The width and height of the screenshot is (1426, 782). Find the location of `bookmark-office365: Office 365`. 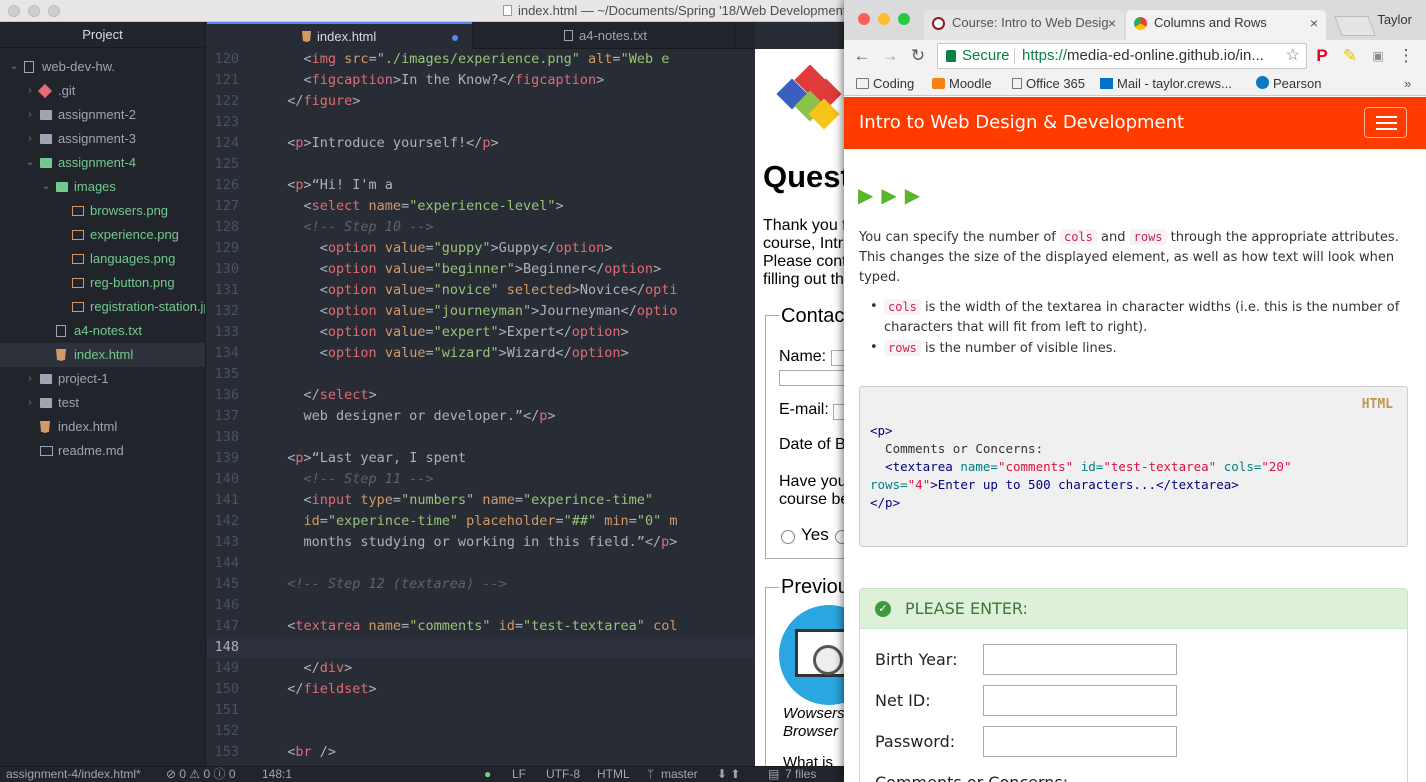

bookmark-office365: Office 365 is located at coordinates (1048, 83).